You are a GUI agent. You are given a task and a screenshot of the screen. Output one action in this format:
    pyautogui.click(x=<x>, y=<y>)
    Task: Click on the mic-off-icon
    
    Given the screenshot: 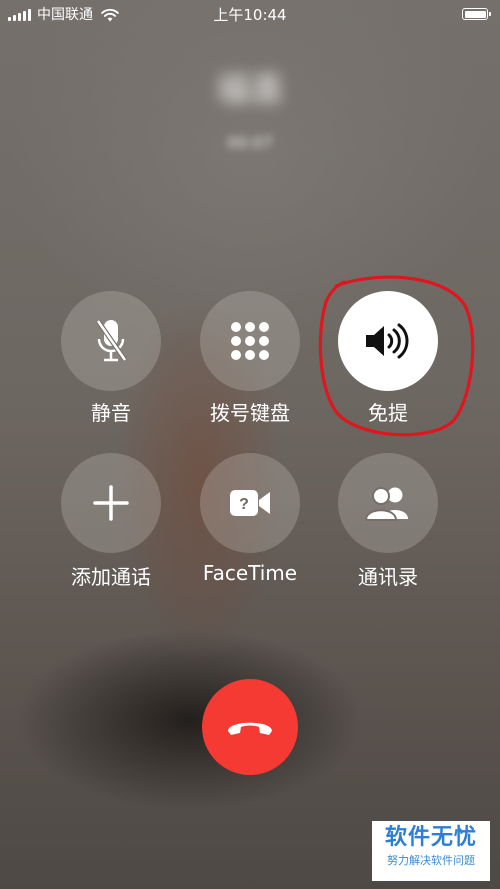 What is the action you would take?
    pyautogui.click(x=111, y=340)
    